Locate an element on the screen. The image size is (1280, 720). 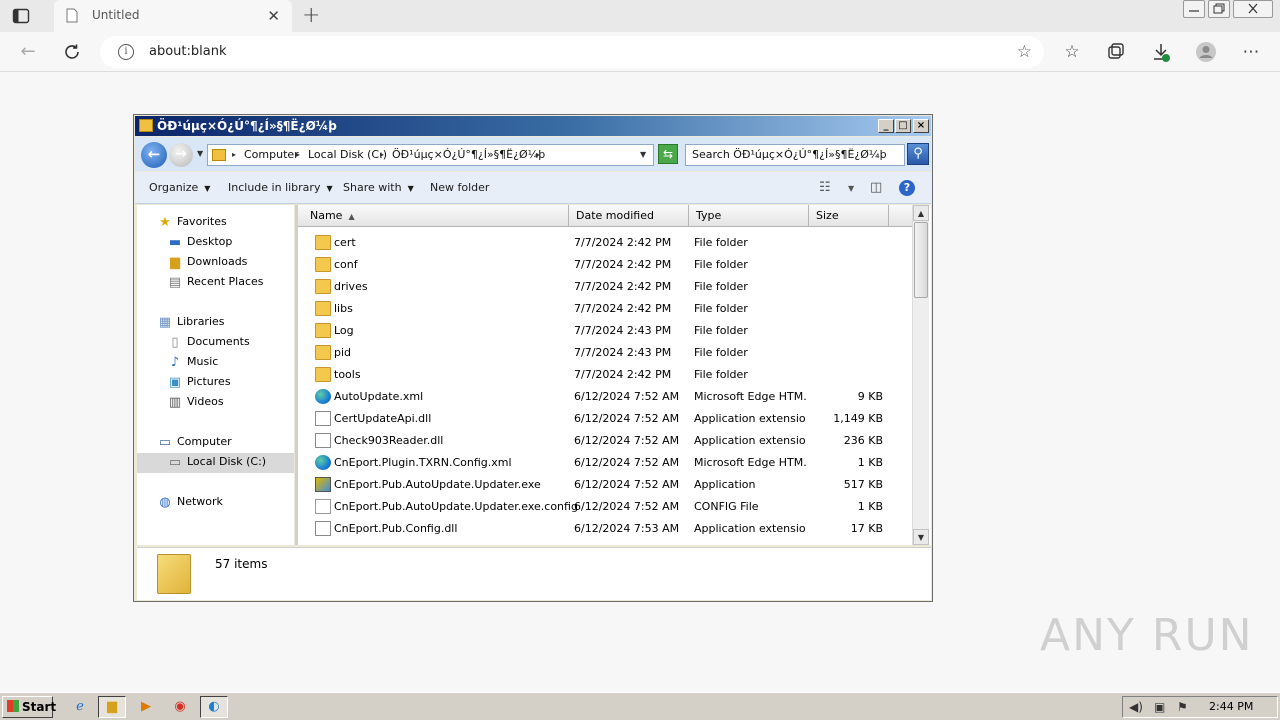
change-view-icon: ☷ is located at coordinates (825, 187).